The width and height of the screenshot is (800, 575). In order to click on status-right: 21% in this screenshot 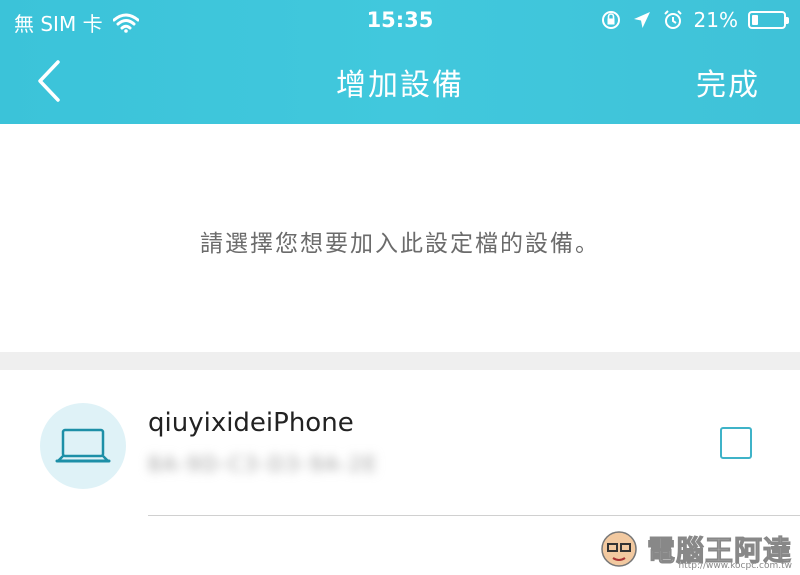, I will do `click(694, 20)`.